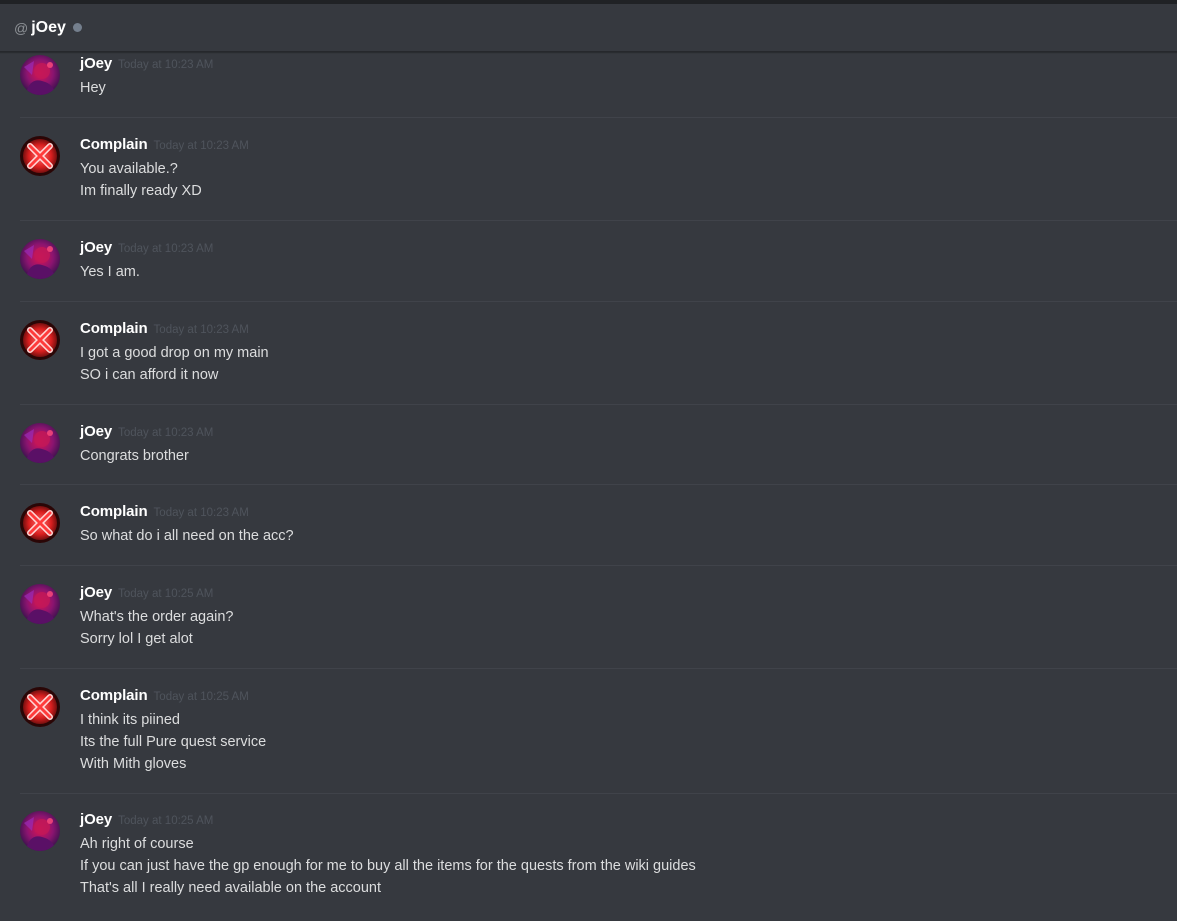 The image size is (1177, 921). What do you see at coordinates (110, 272) in the screenshot?
I see `message-text: Yes I am.` at bounding box center [110, 272].